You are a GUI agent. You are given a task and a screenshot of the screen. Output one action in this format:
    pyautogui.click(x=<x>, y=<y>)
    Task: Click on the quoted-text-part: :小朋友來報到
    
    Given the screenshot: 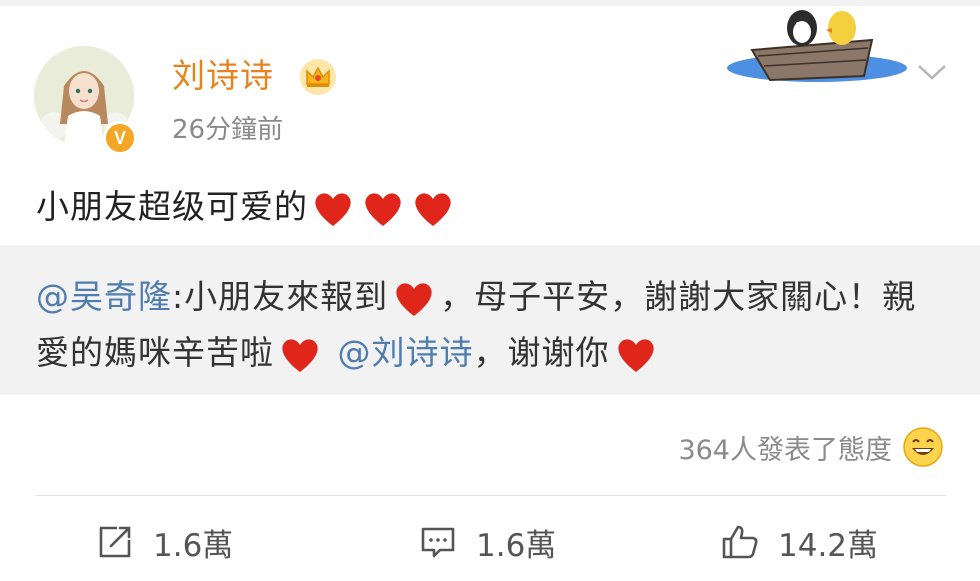 What is the action you would take?
    pyautogui.click(x=280, y=296)
    